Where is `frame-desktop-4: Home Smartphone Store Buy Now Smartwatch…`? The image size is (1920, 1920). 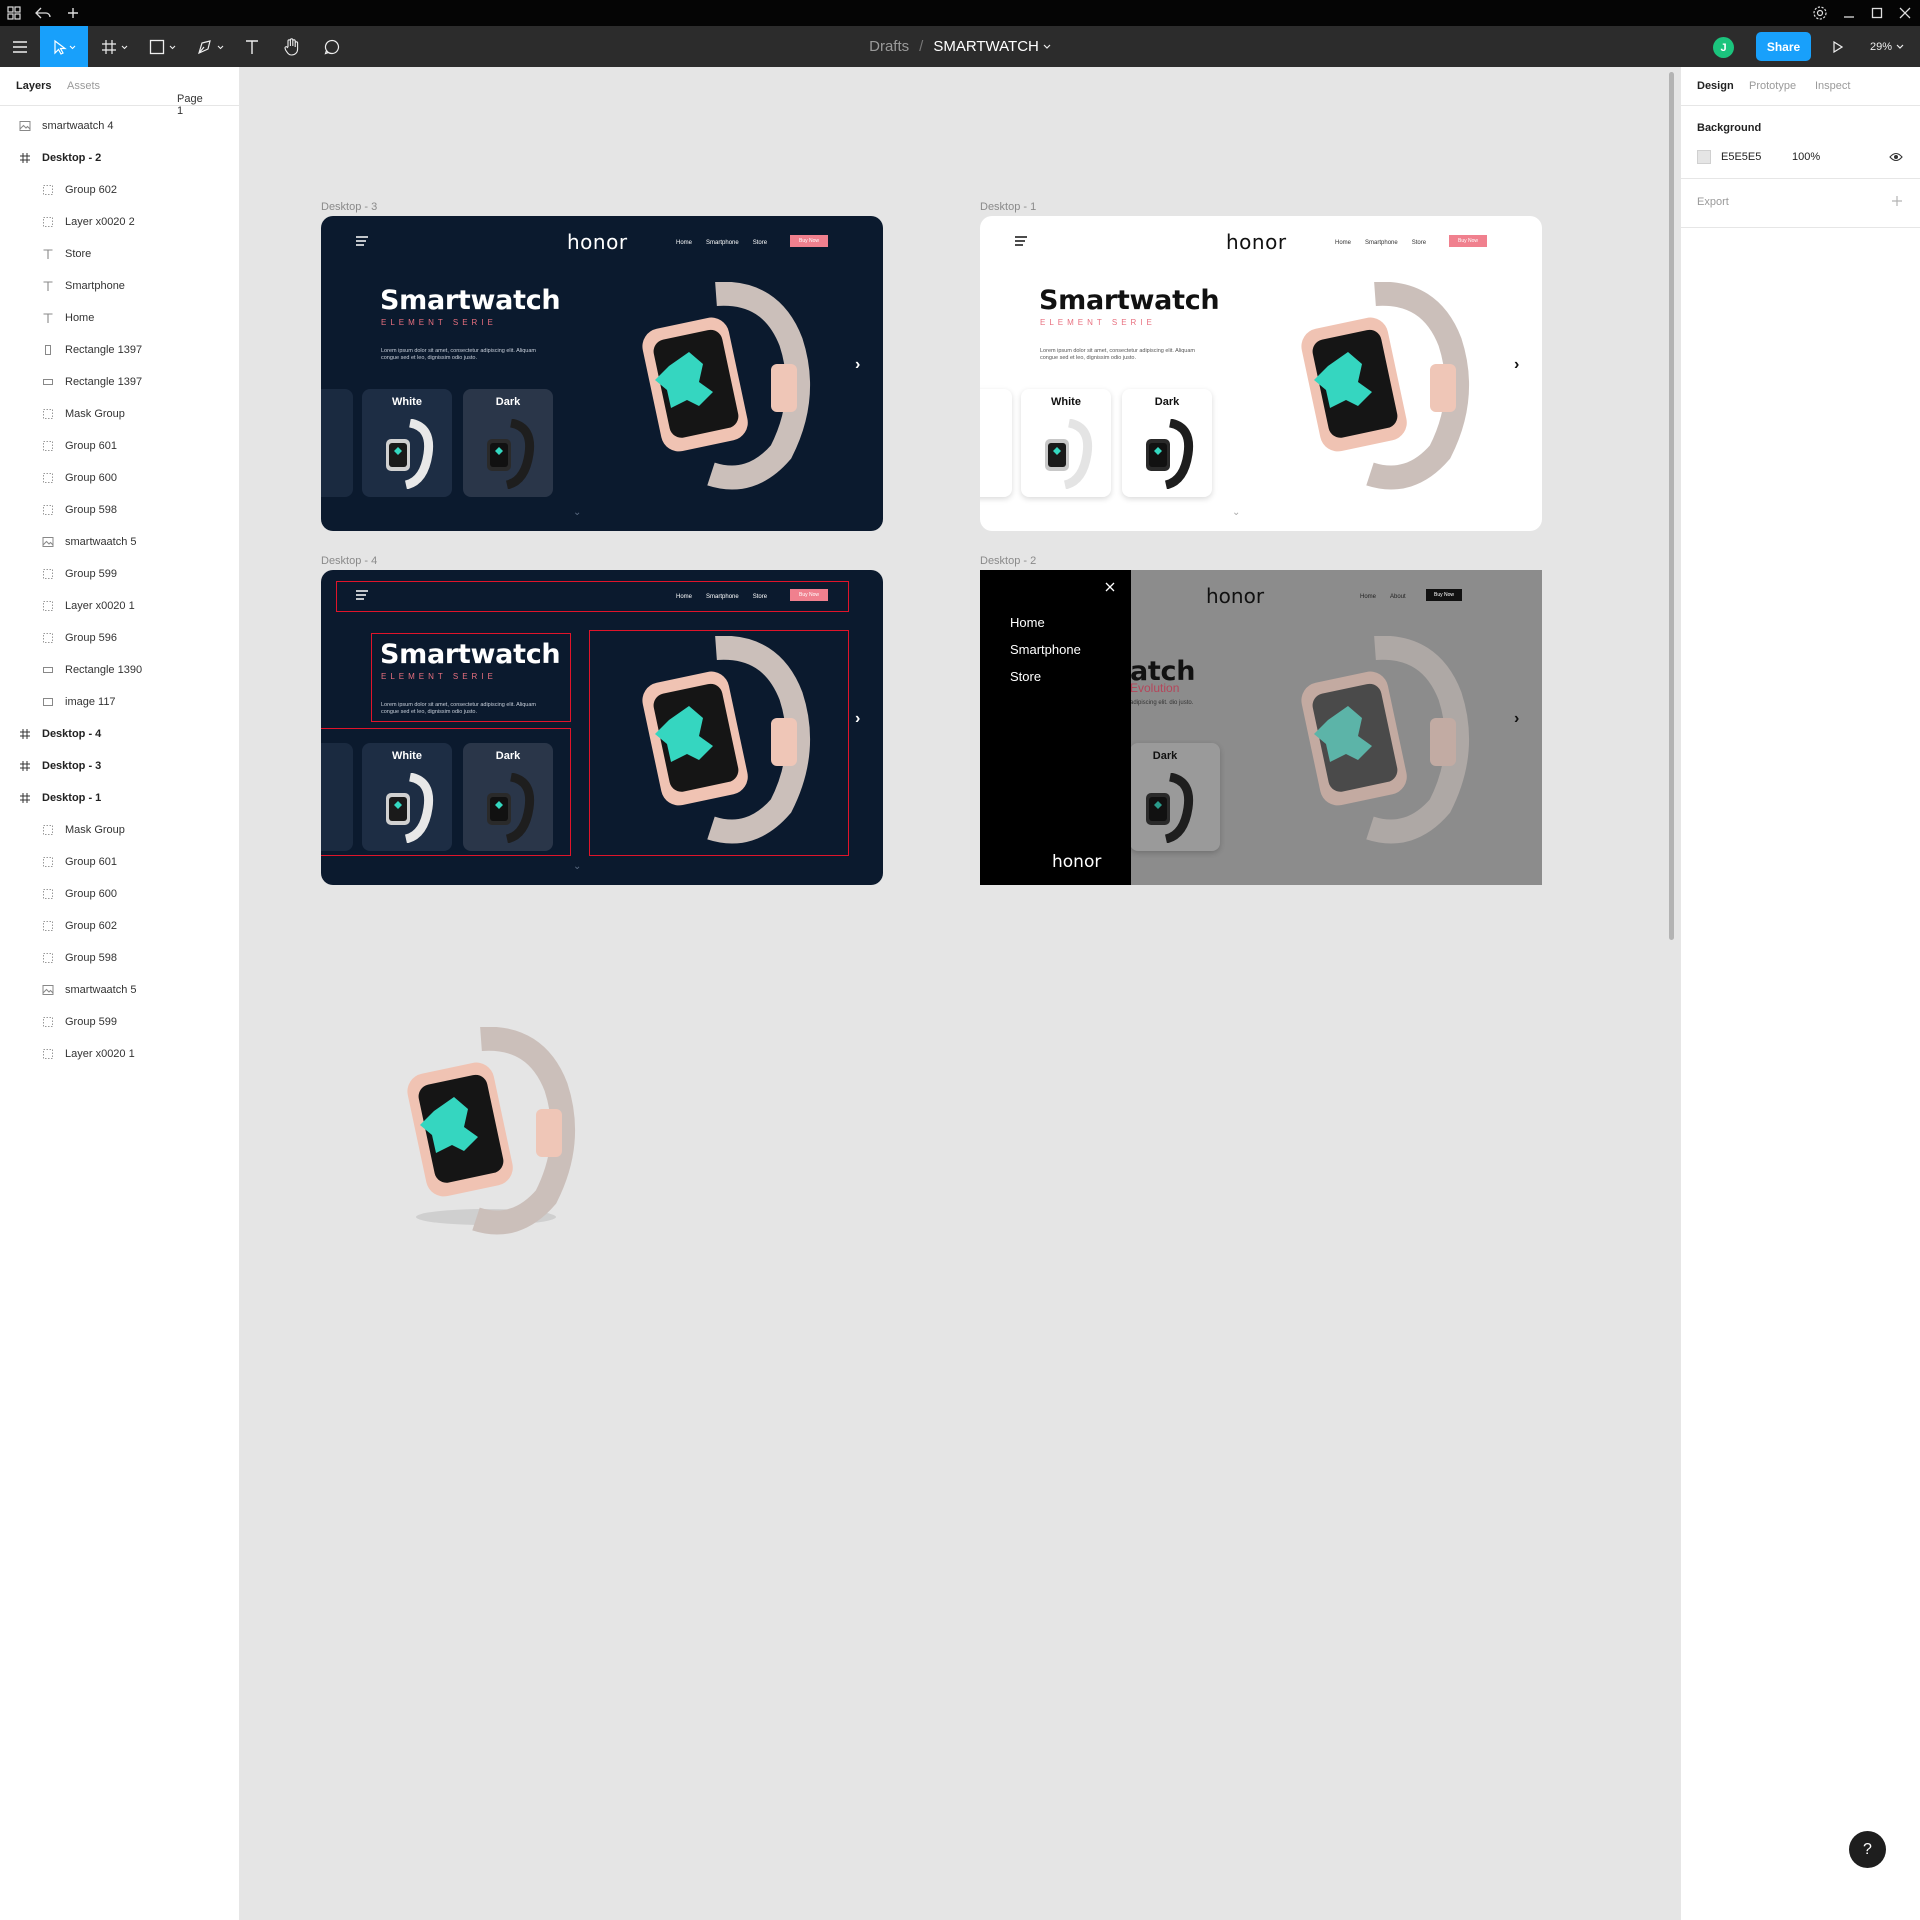
frame-desktop-4: Home Smartphone Store Buy Now Smartwatch… is located at coordinates (602, 727).